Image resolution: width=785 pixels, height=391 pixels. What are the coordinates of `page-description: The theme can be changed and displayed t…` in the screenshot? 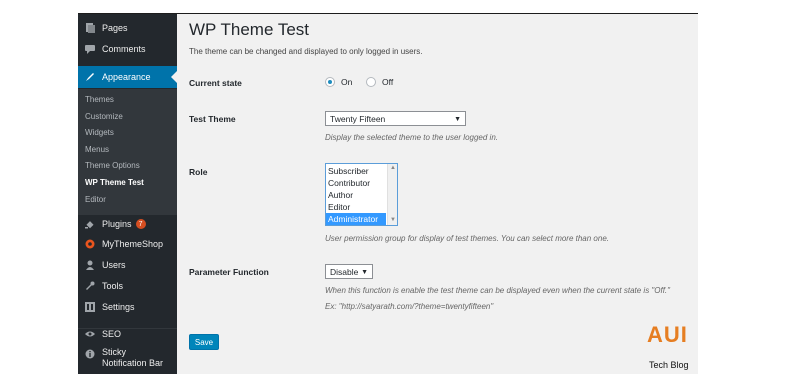 It's located at (306, 51).